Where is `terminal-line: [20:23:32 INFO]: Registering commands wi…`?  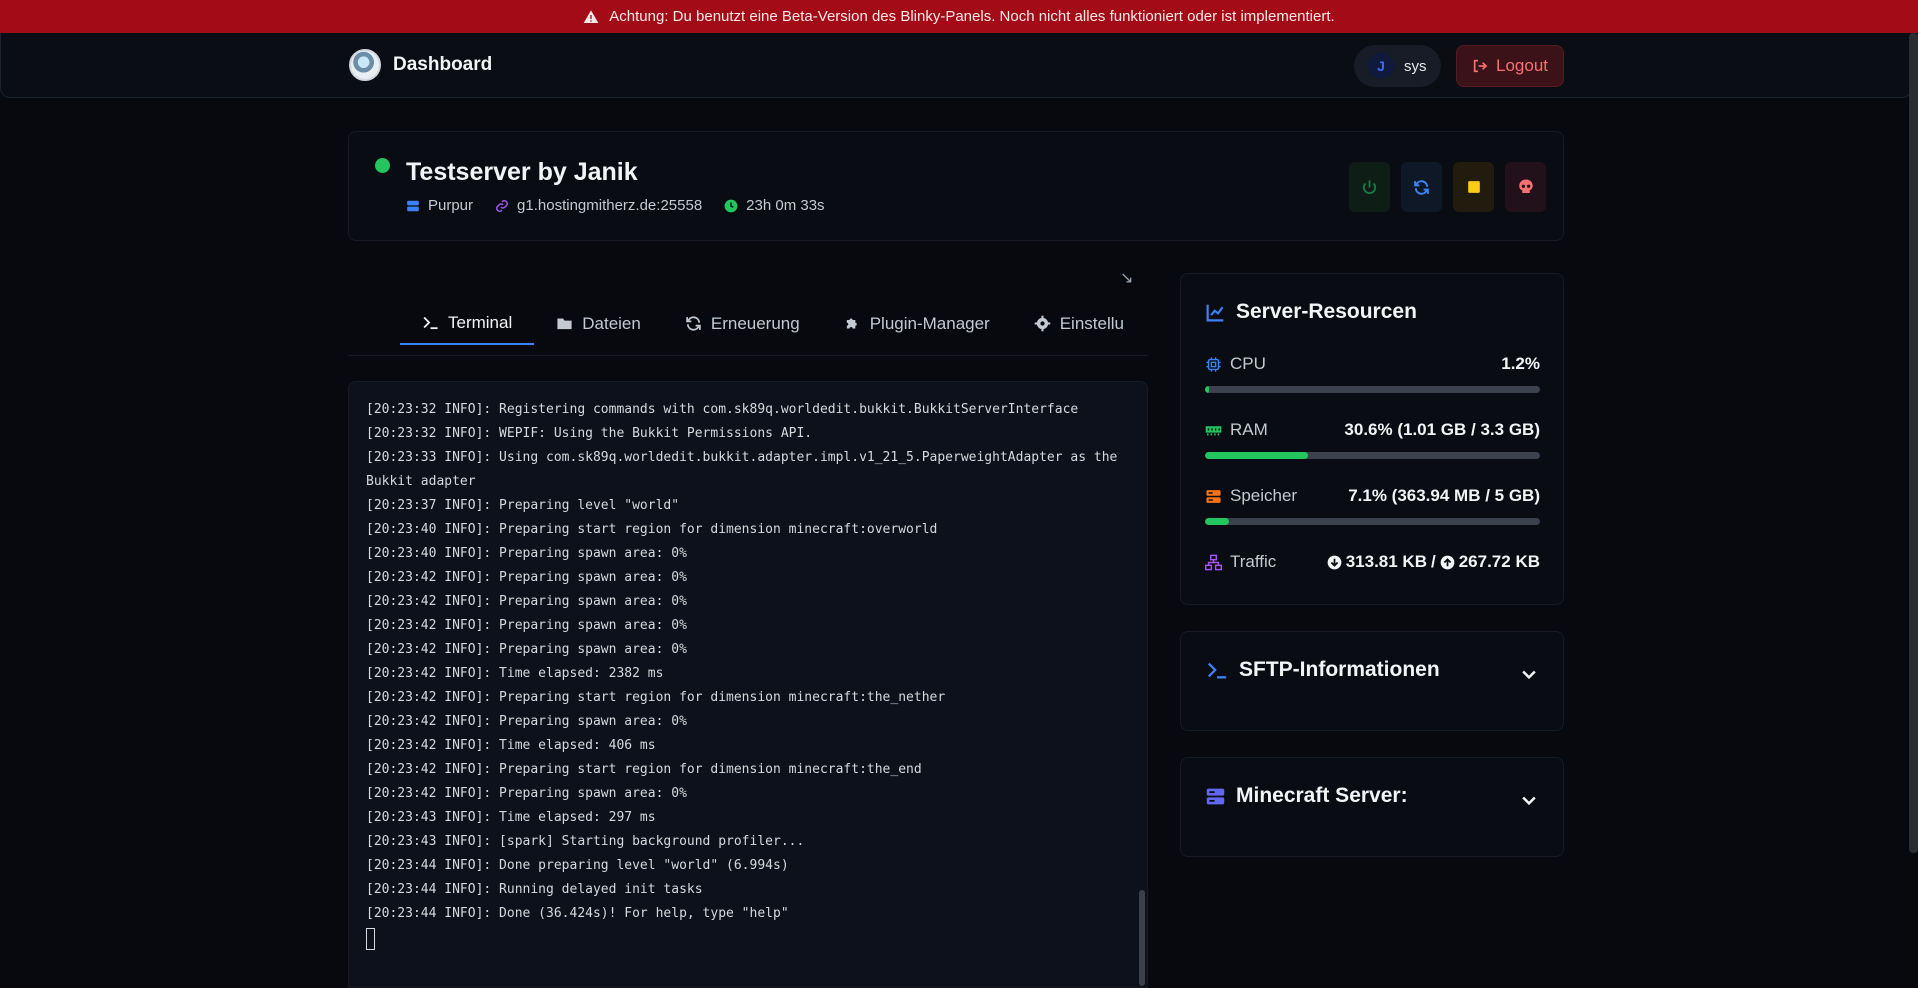
terminal-line: [20:23:32 INFO]: Registering commands wi… is located at coordinates (722, 409).